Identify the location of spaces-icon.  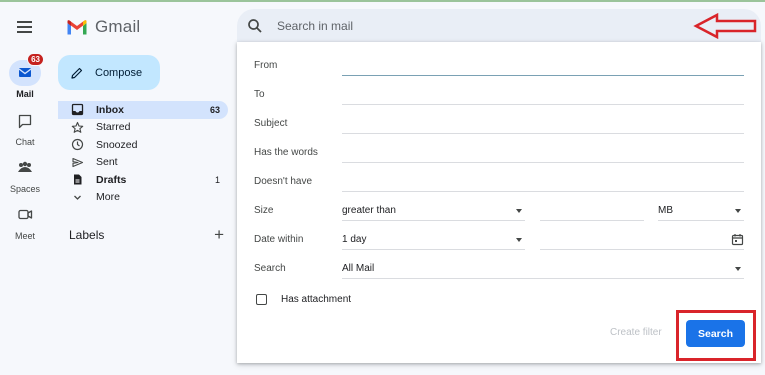
(25, 168).